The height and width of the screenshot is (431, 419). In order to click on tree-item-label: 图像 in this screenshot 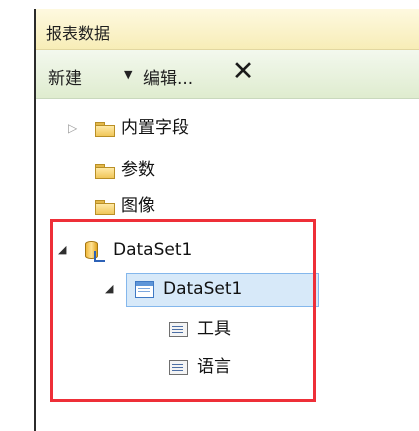, I will do `click(138, 206)`.